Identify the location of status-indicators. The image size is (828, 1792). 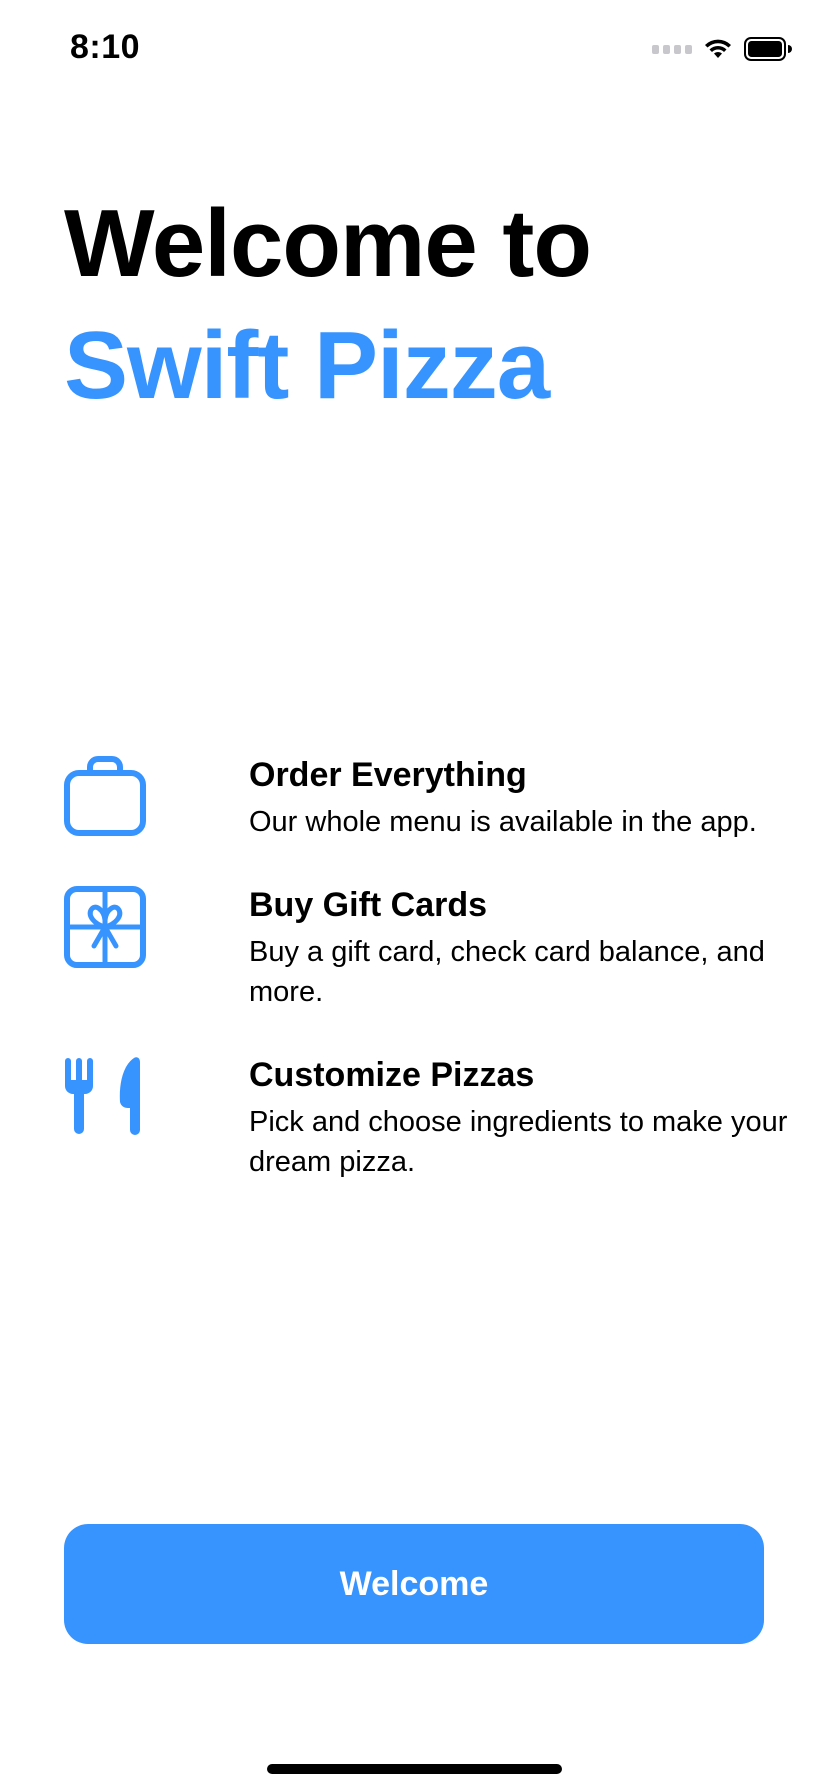
(722, 49).